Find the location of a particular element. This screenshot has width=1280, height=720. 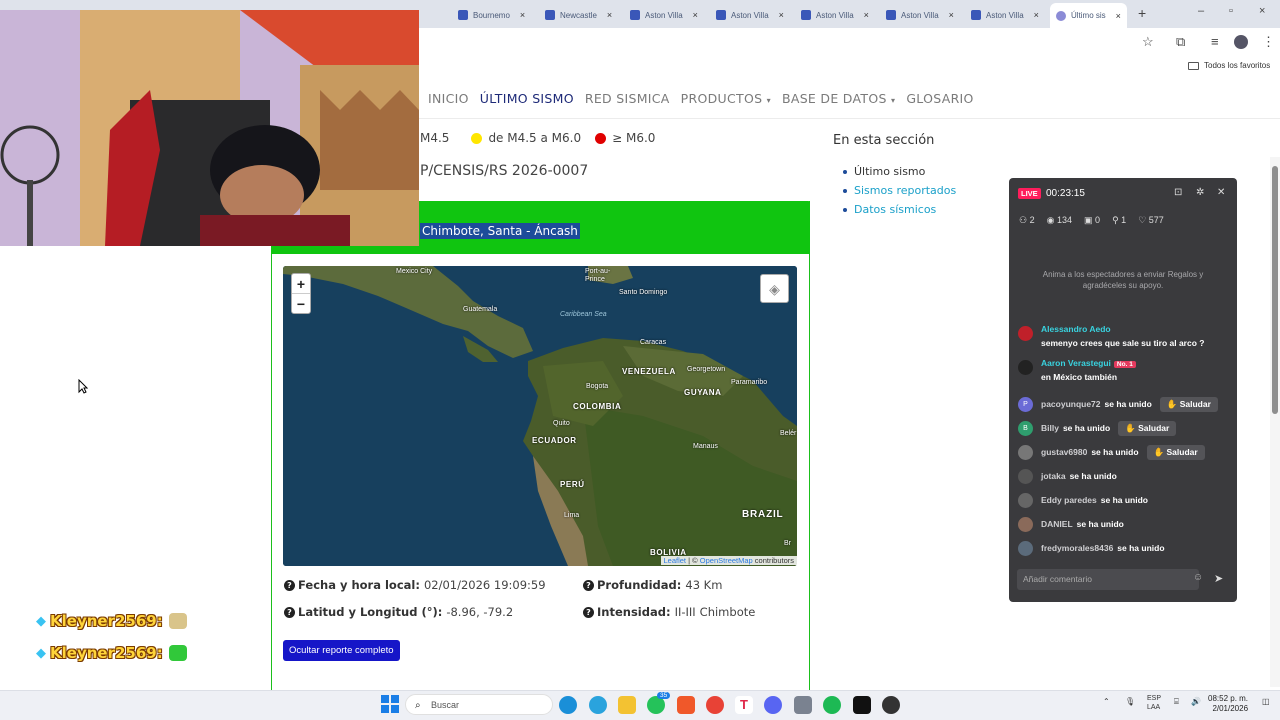

emoji-icon: ☺ is located at coordinates (1198, 577).